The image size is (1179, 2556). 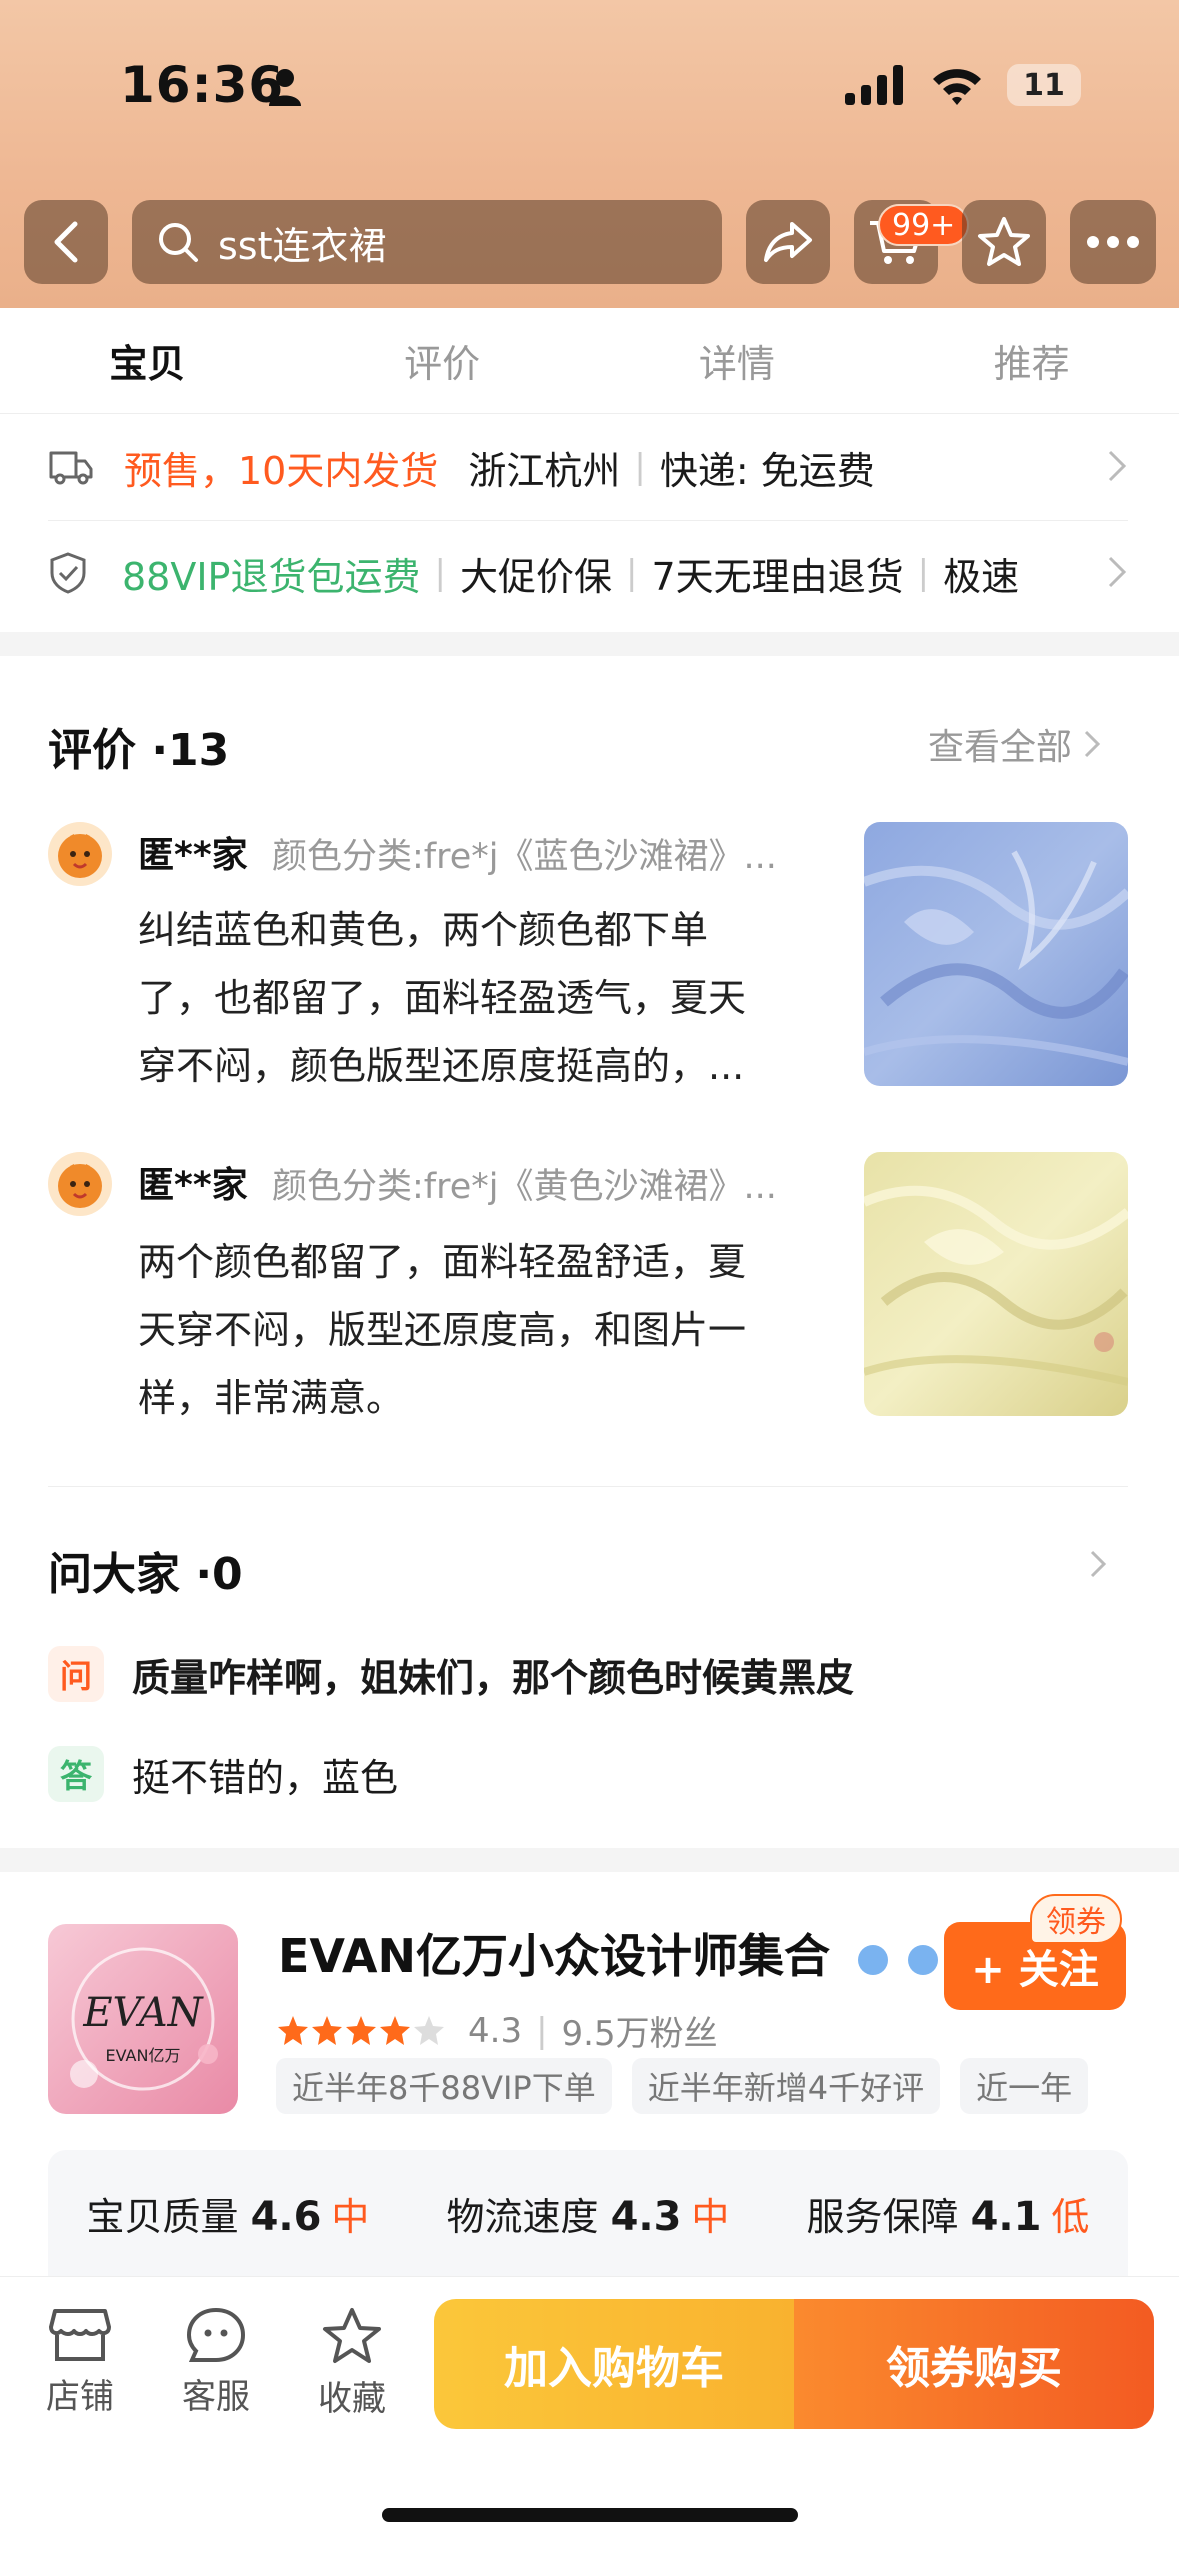 I want to click on tab-recommend: 推荐, so click(x=1031, y=360).